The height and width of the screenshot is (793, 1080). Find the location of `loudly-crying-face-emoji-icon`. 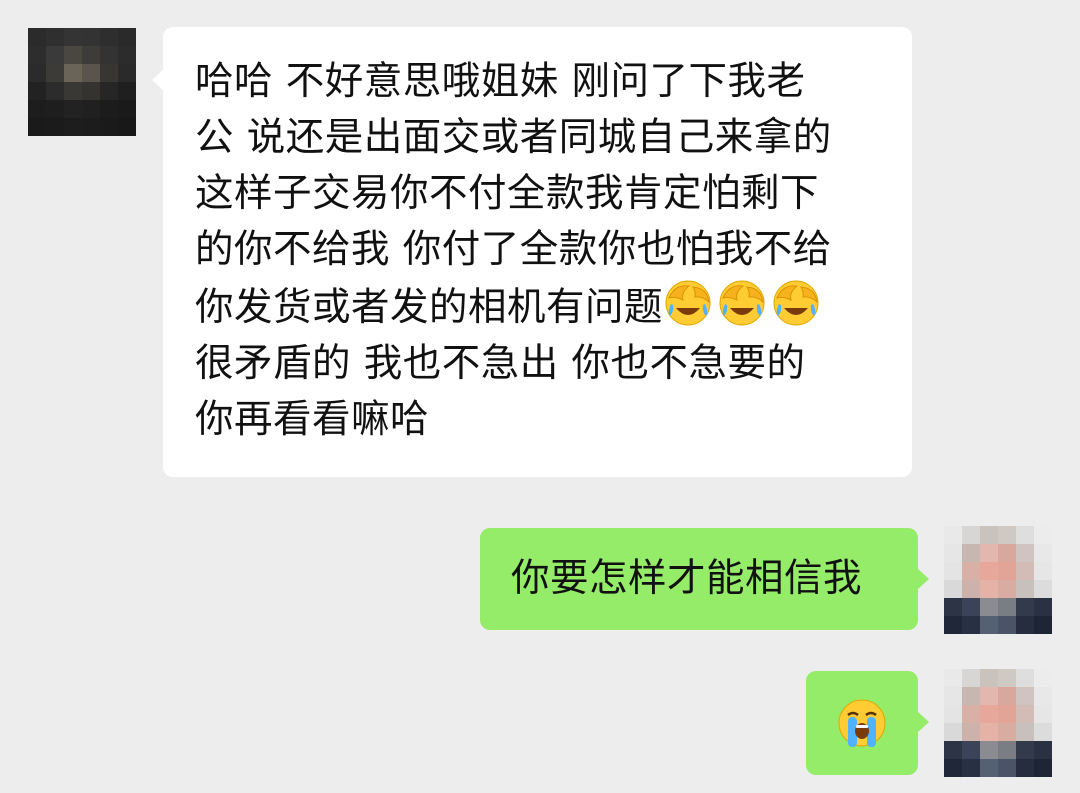

loudly-crying-face-emoji-icon is located at coordinates (862, 723).